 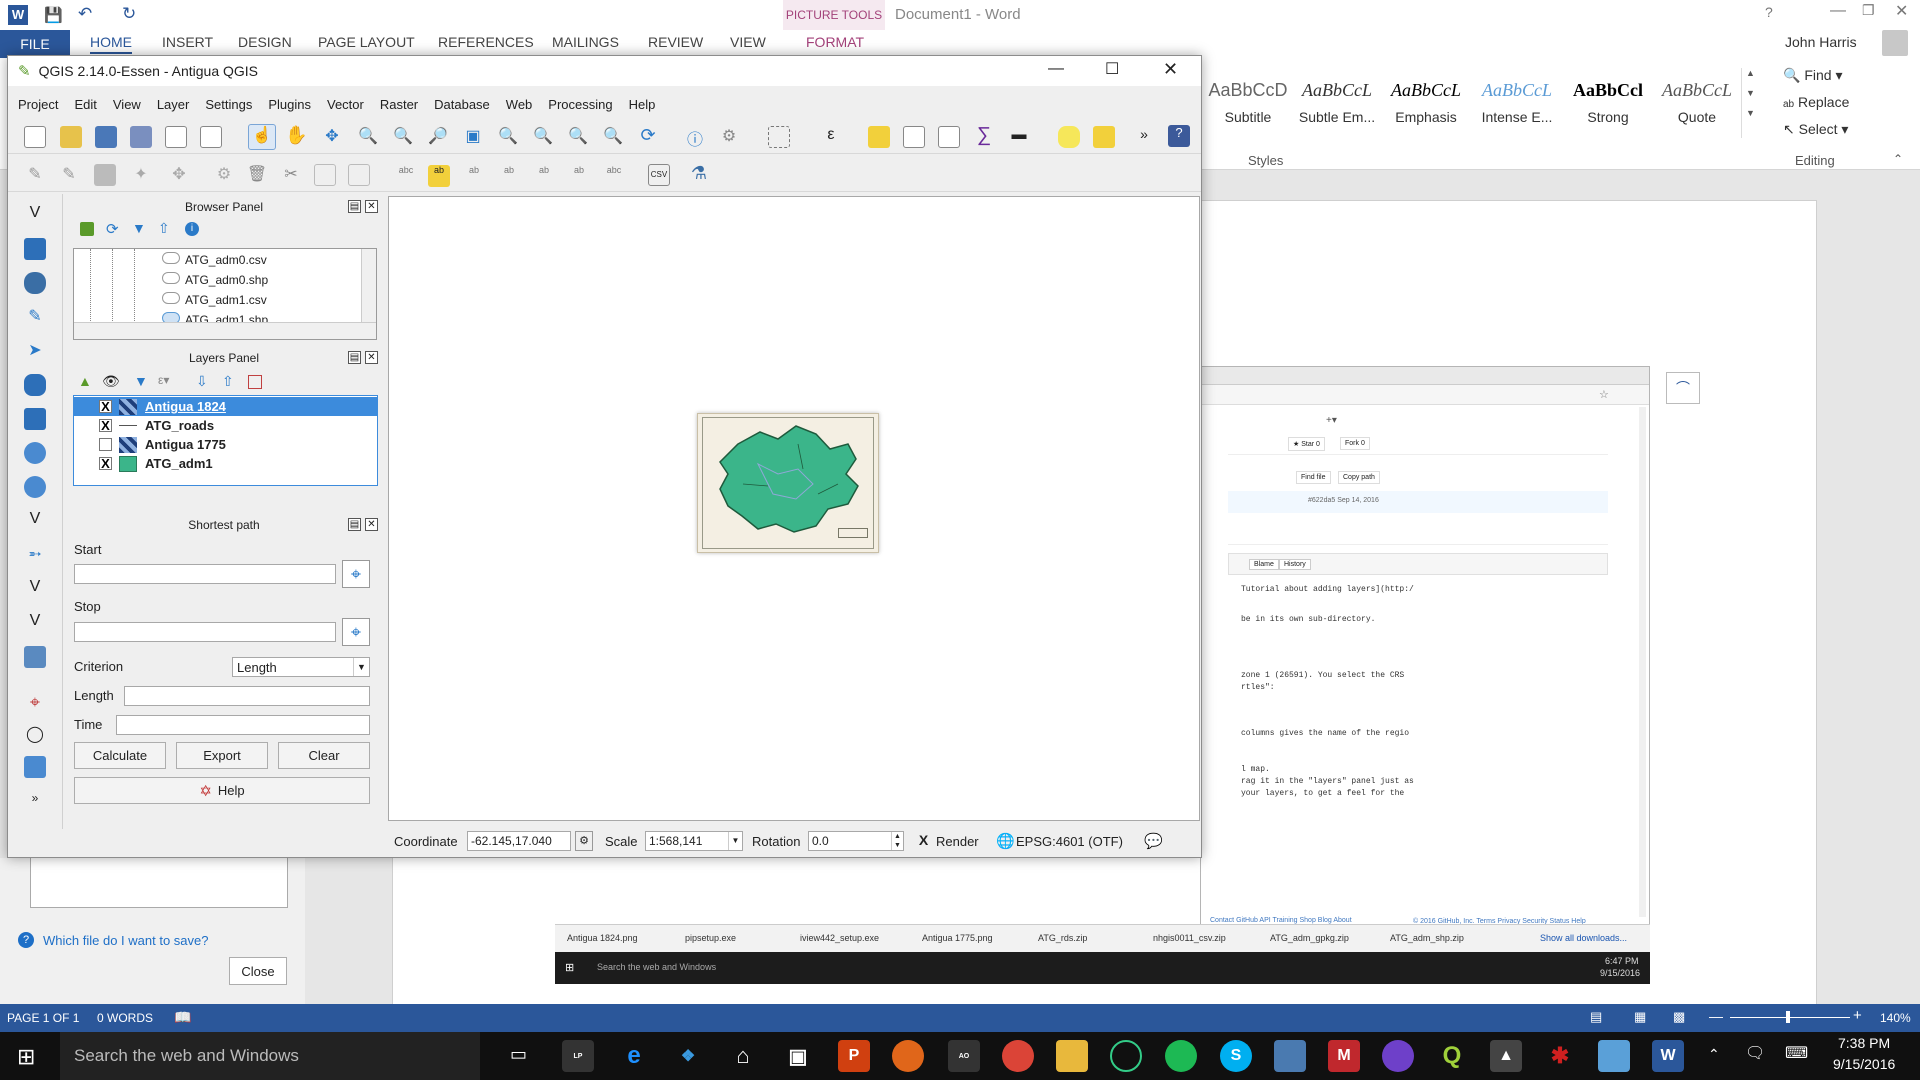 What do you see at coordinates (35, 249) in the screenshot?
I see `add-raster-layer-icon` at bounding box center [35, 249].